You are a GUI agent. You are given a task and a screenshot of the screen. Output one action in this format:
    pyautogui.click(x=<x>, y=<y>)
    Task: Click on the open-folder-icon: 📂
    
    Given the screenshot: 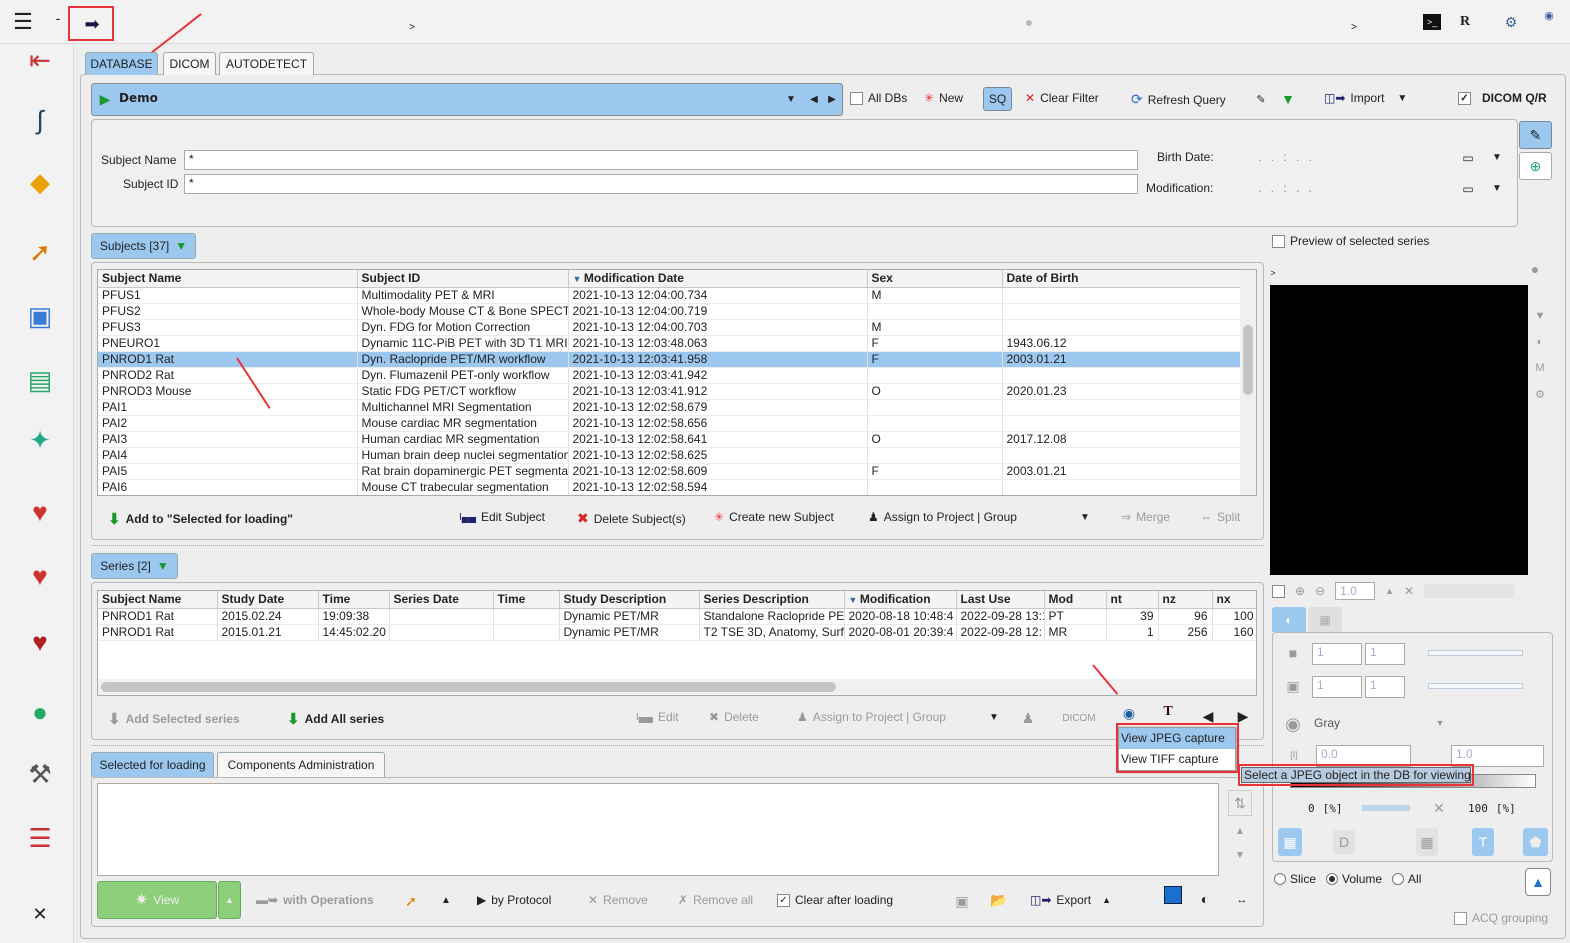 What is the action you would take?
    pyautogui.click(x=999, y=900)
    